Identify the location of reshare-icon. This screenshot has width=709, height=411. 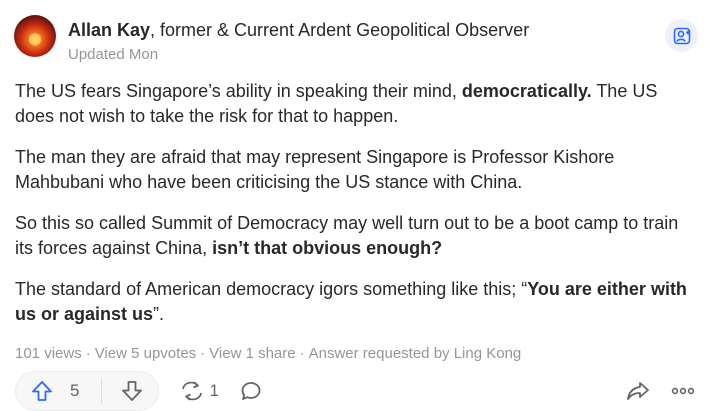
(192, 391).